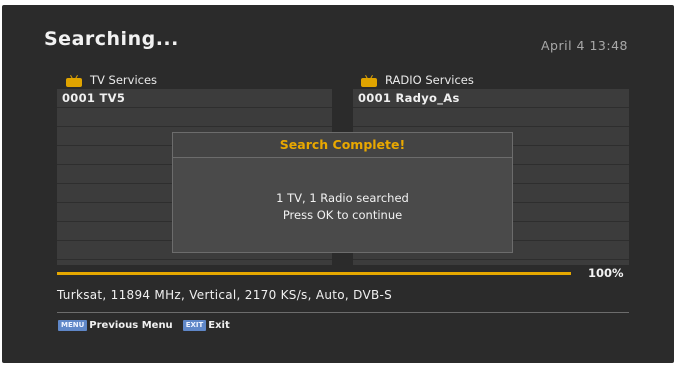 This screenshot has width=678, height=367. What do you see at coordinates (584, 45) in the screenshot?
I see `date-time: April 4 13:48` at bounding box center [584, 45].